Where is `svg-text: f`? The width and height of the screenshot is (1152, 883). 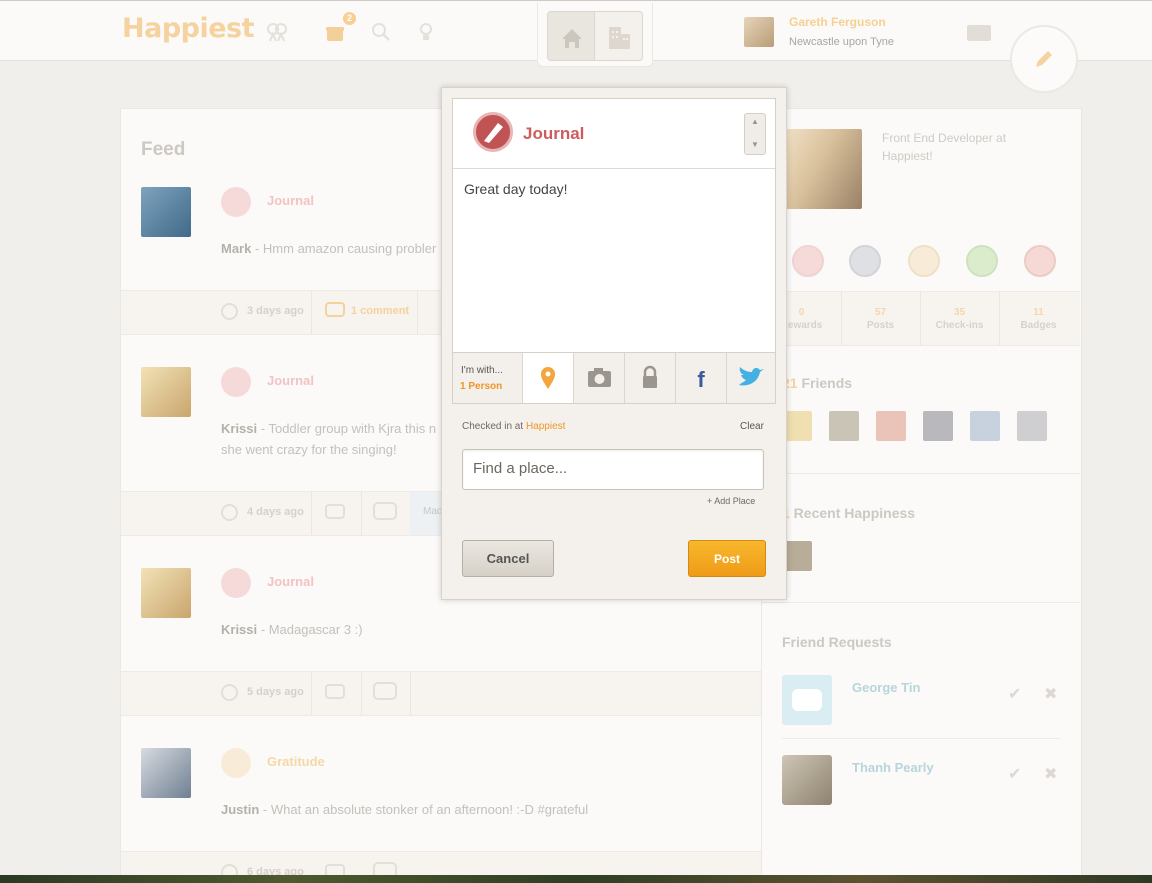
svg-text: f is located at coordinates (701, 379).